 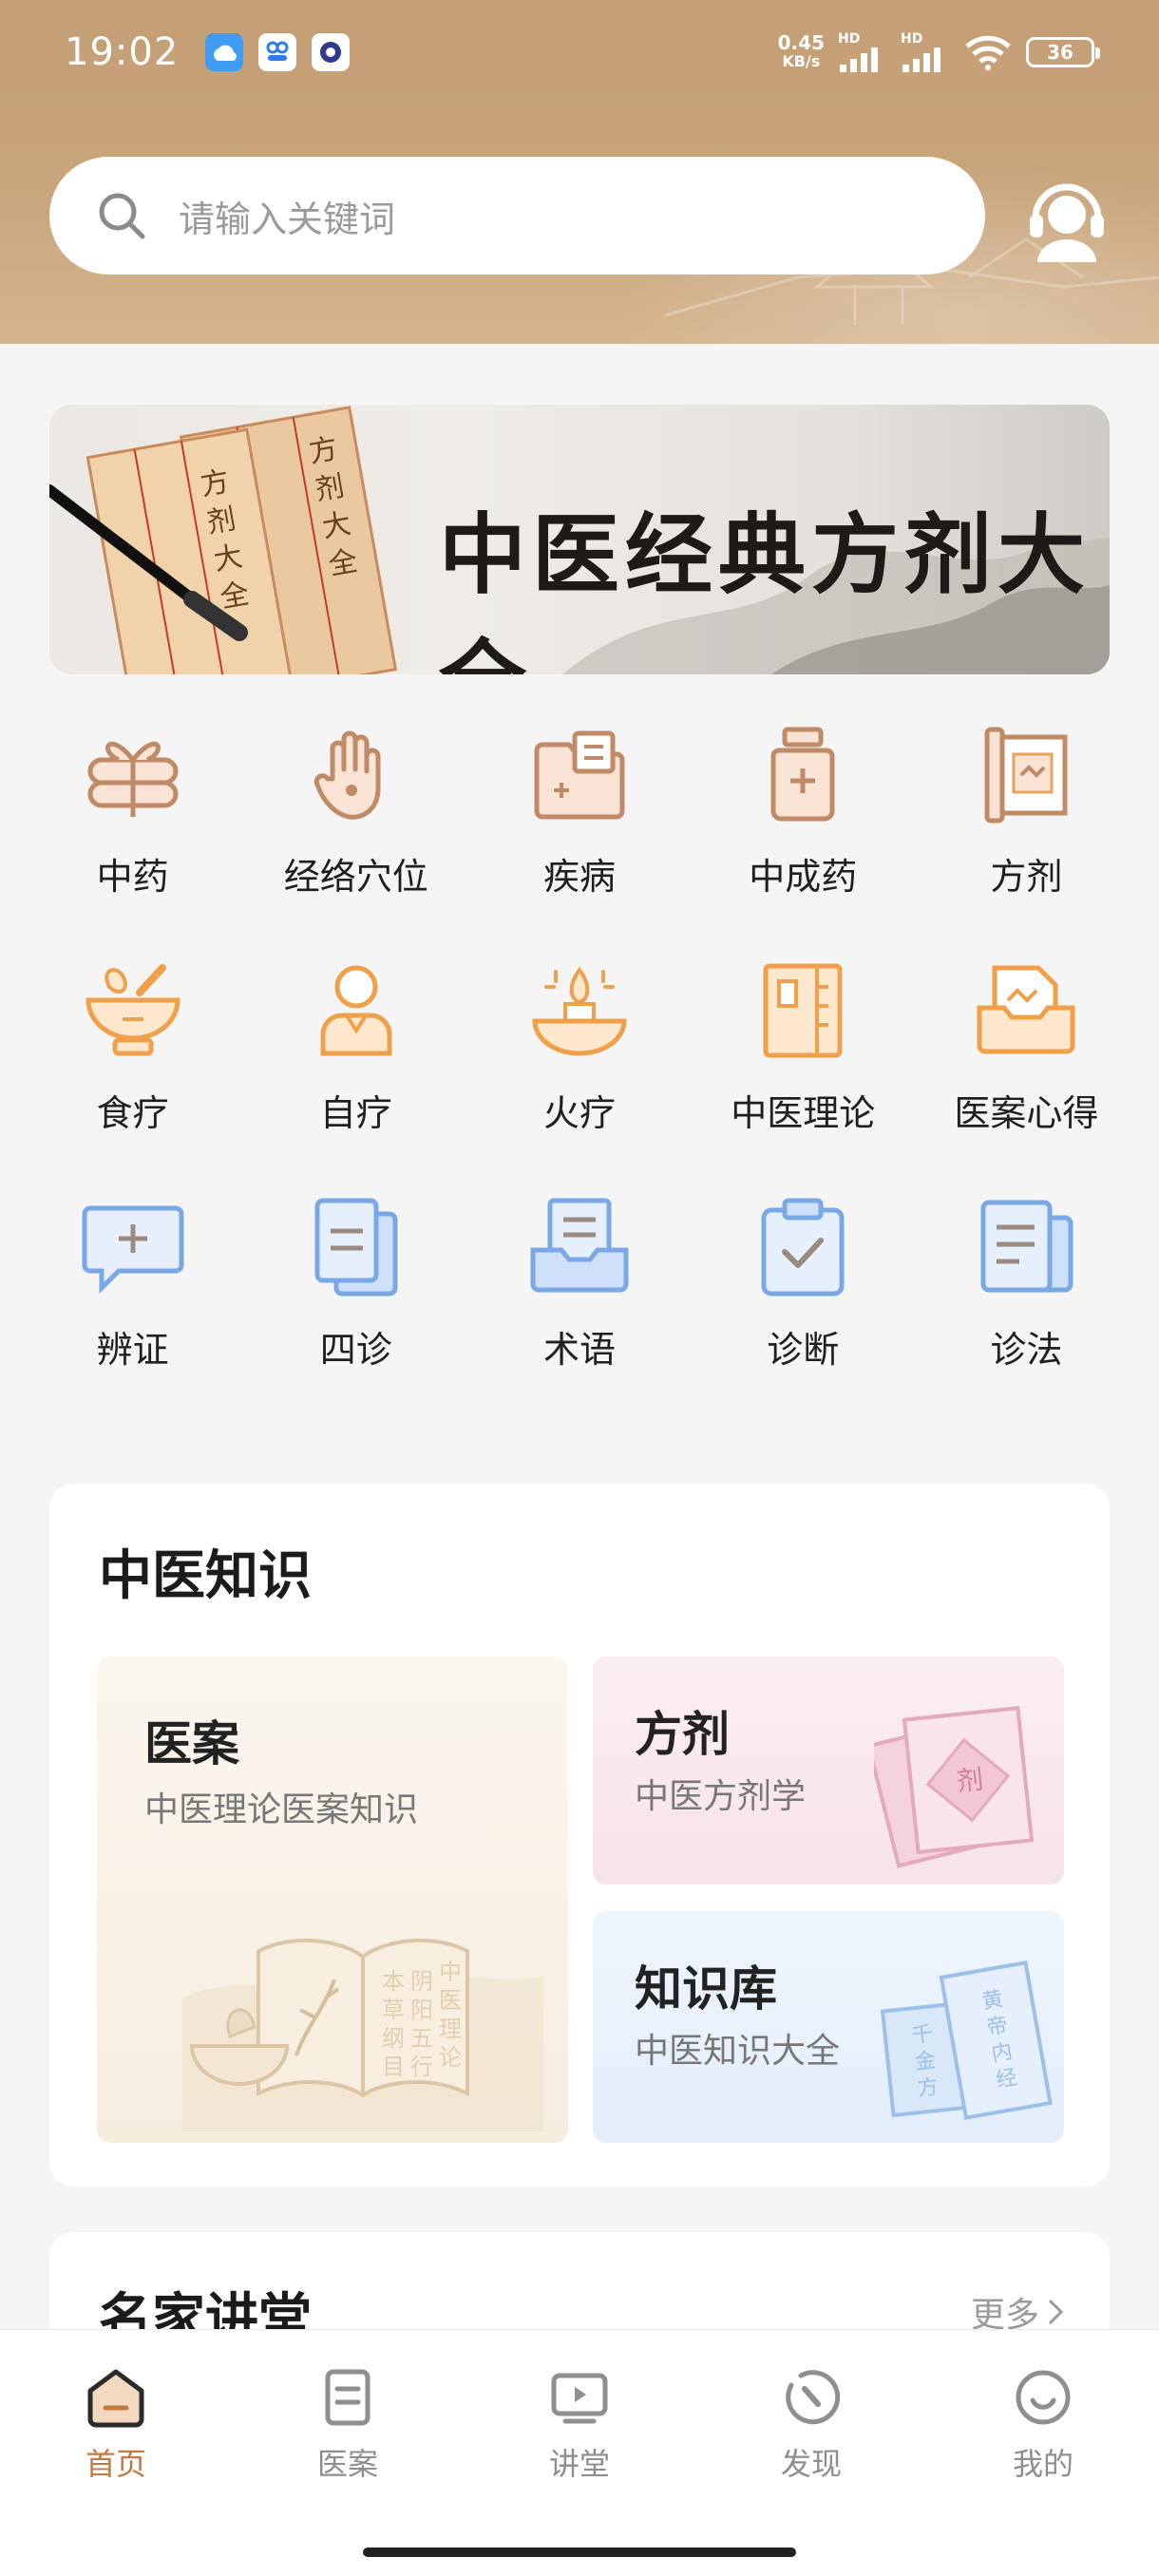 What do you see at coordinates (803, 1010) in the screenshot?
I see `book-icon` at bounding box center [803, 1010].